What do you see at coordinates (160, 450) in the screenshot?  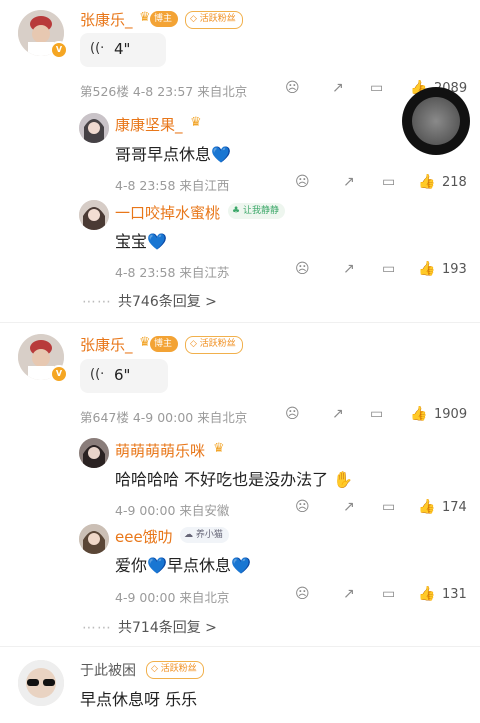 I see `reply-username: 萌萌萌萌乐咪` at bounding box center [160, 450].